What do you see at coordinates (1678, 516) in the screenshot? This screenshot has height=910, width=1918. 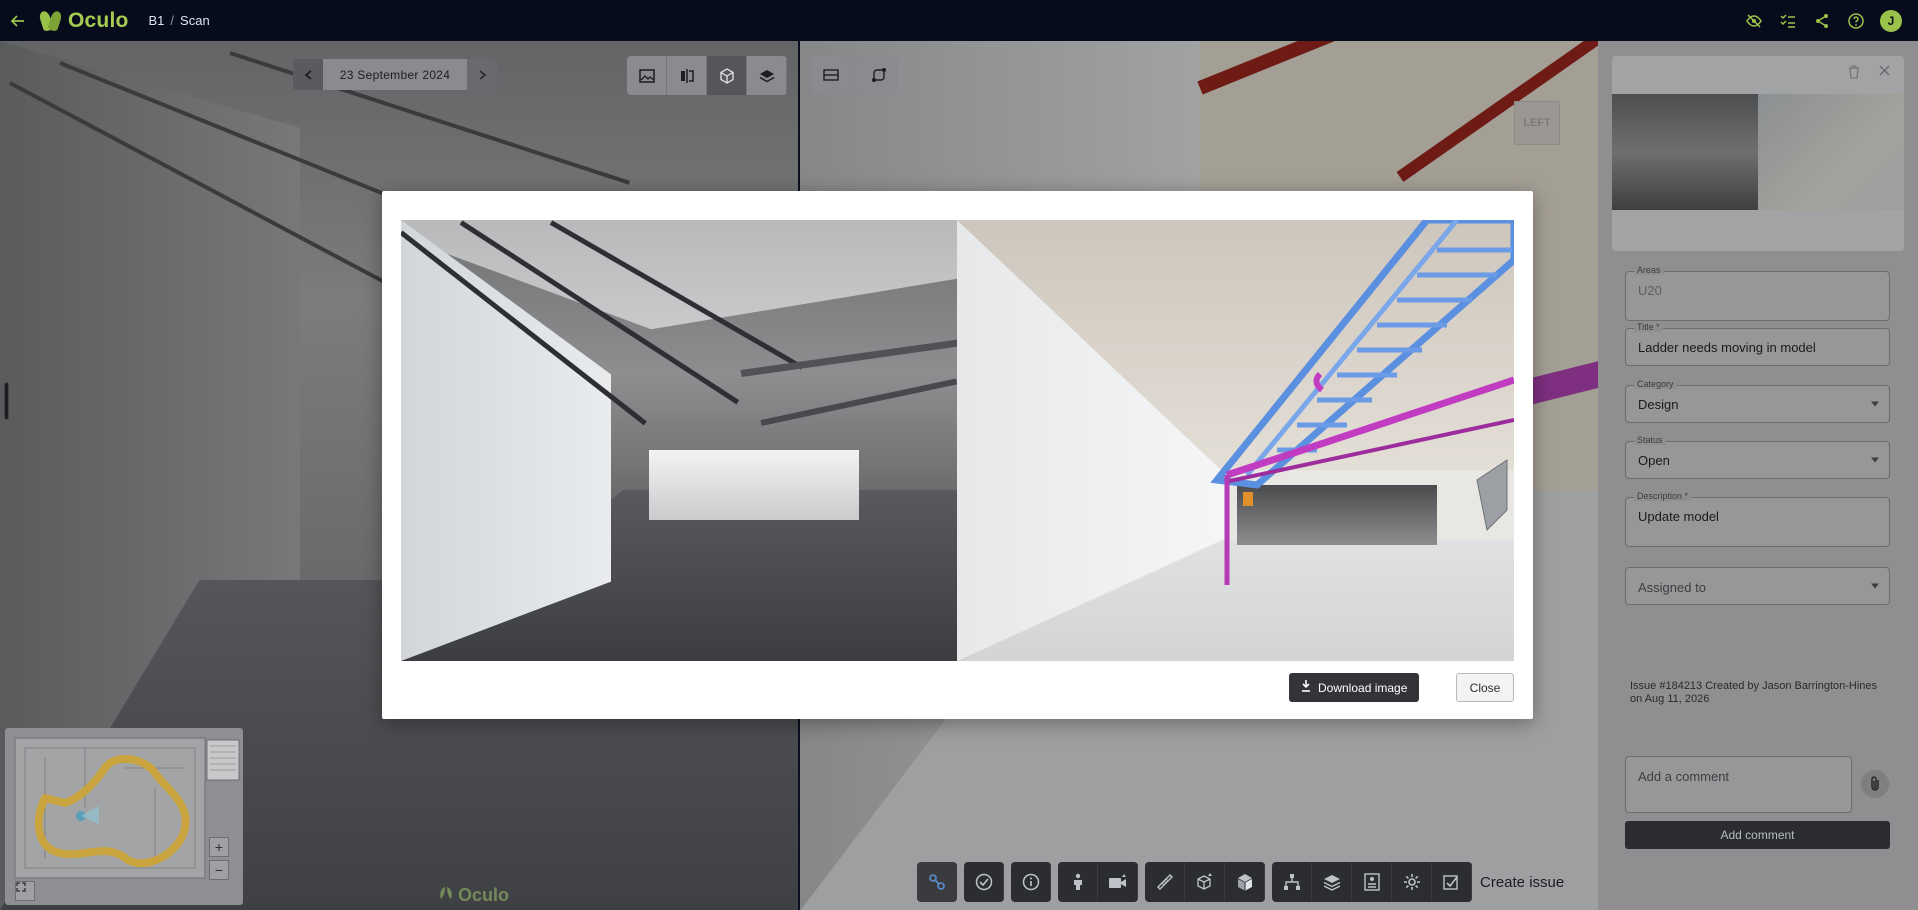 I see `description-value: Update model` at bounding box center [1678, 516].